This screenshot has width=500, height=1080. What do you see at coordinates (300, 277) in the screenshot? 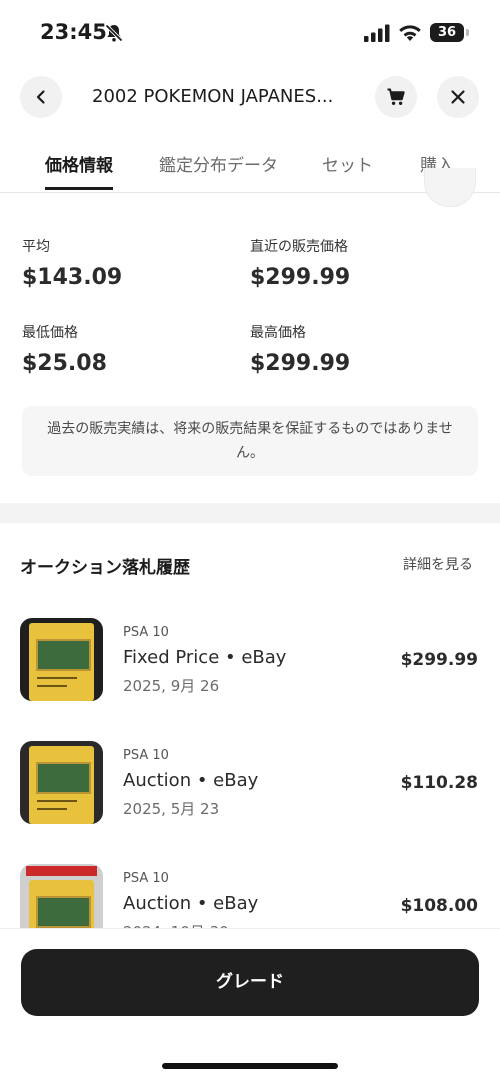
I see `recent-price-value: $299.99` at bounding box center [300, 277].